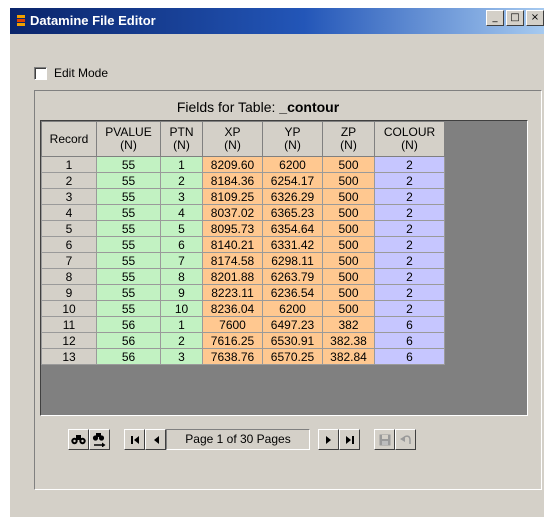 The width and height of the screenshot is (544, 517). I want to click on table-row: 11 56 1 7600 6497.23 382 6, so click(243, 324).